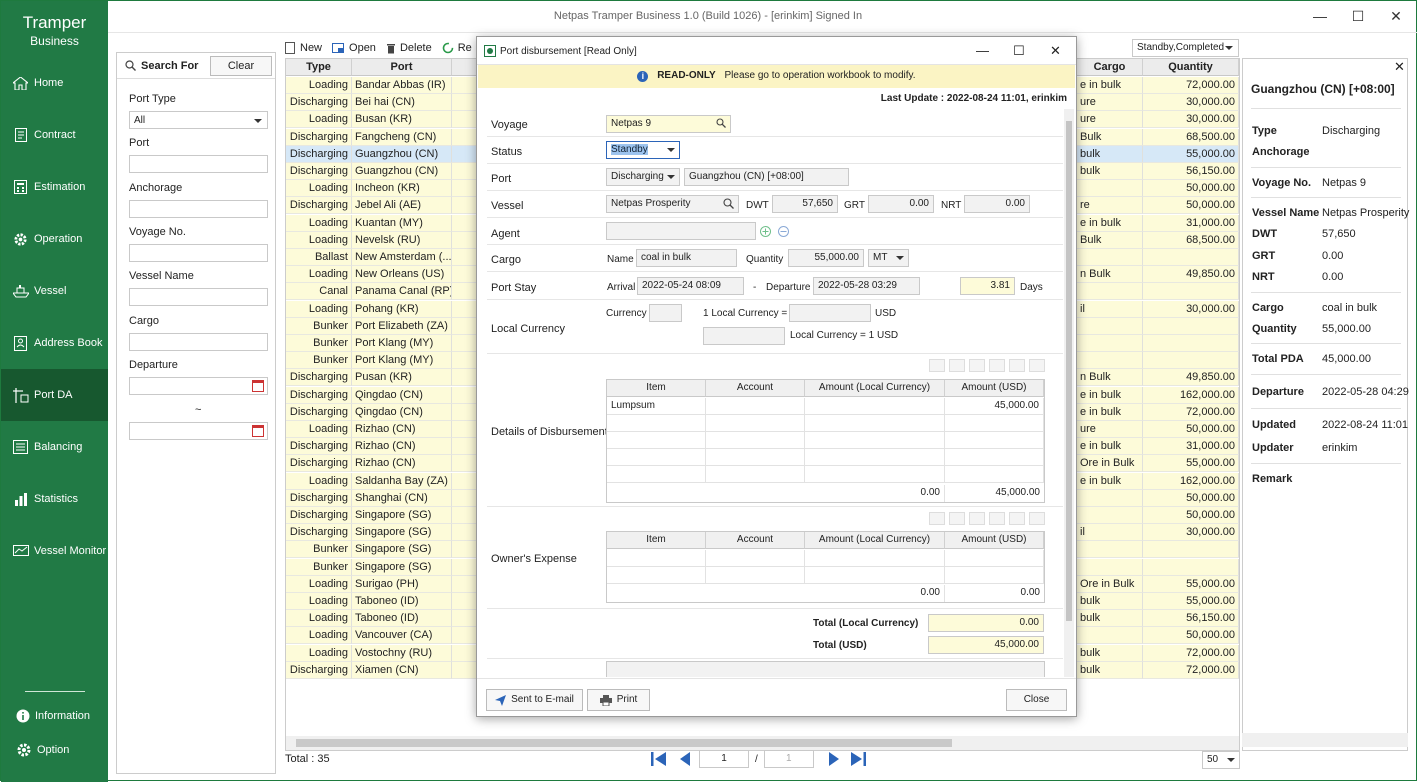  What do you see at coordinates (994, 388) in the screenshot?
I see `dod-col-amount-usd: Amount (USD)` at bounding box center [994, 388].